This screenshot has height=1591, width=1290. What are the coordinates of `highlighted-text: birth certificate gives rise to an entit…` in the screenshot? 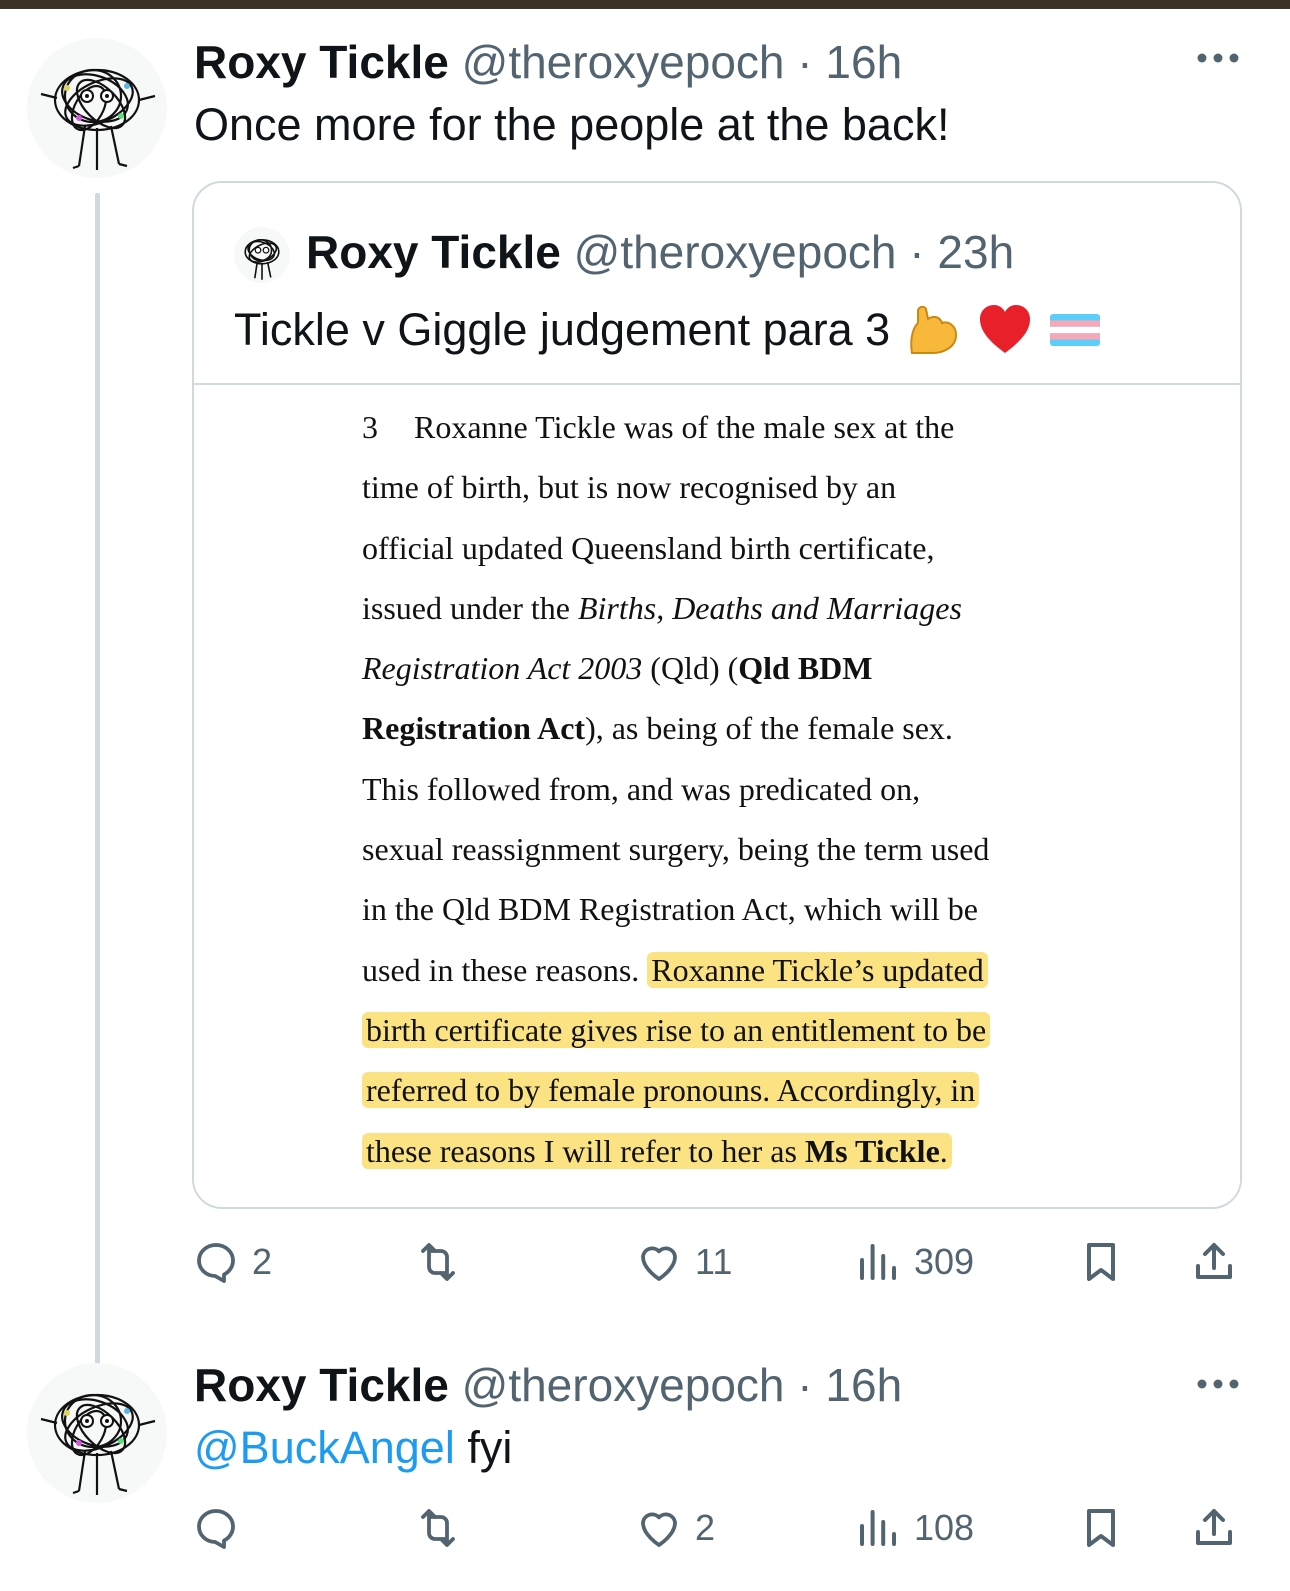 It's located at (676, 1029).